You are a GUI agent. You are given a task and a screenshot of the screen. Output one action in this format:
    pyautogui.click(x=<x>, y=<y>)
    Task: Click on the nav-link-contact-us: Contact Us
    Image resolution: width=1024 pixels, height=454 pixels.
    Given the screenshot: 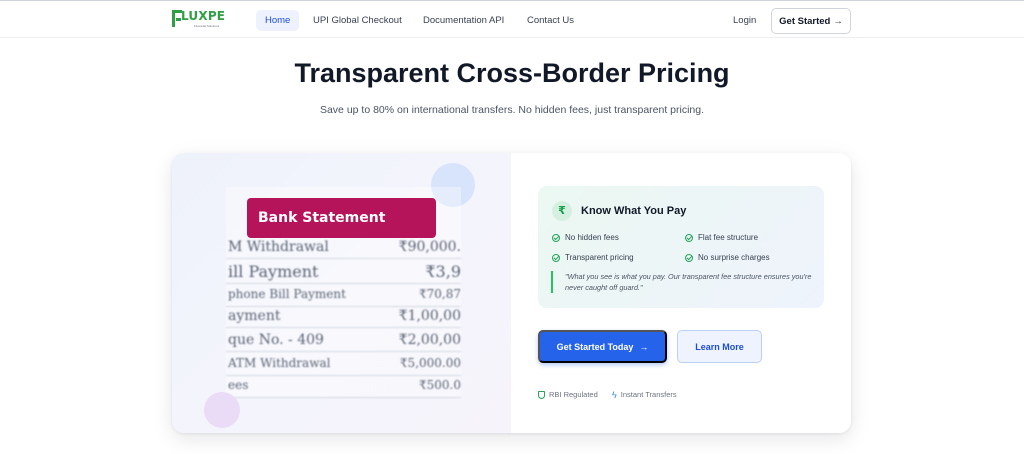 What is the action you would take?
    pyautogui.click(x=550, y=20)
    